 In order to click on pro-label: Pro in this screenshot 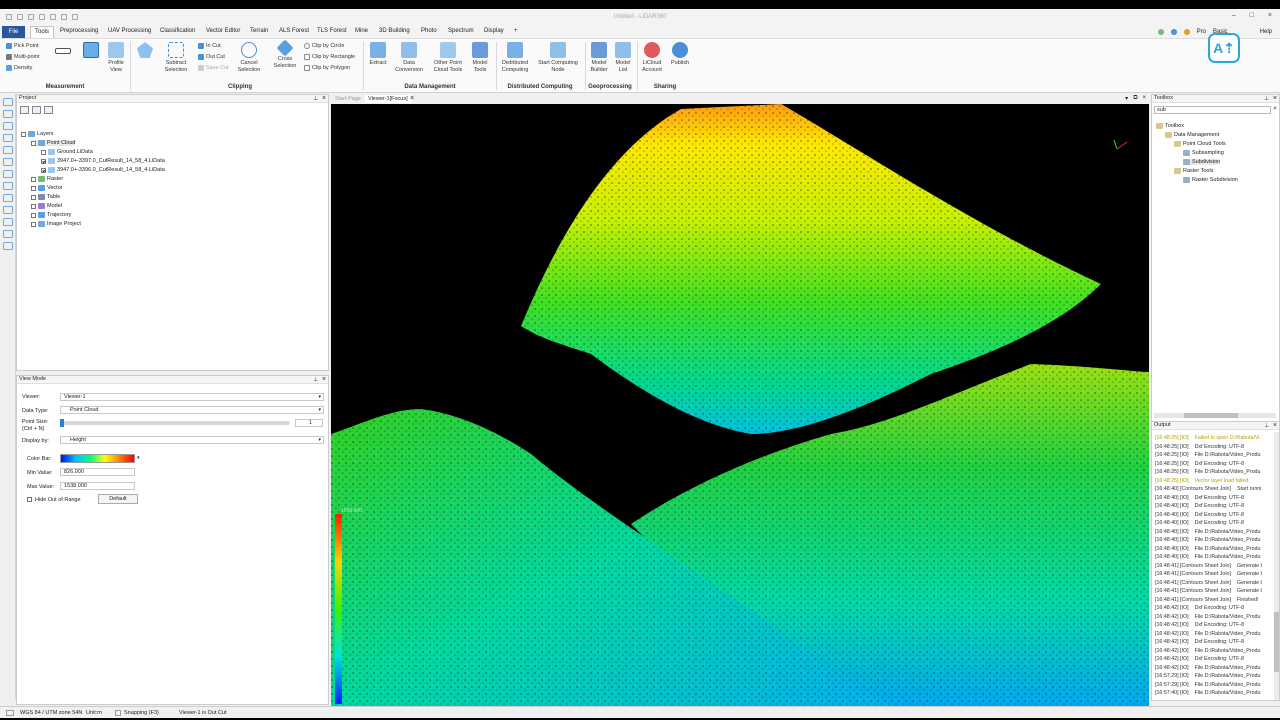, I will do `click(1201, 32)`.